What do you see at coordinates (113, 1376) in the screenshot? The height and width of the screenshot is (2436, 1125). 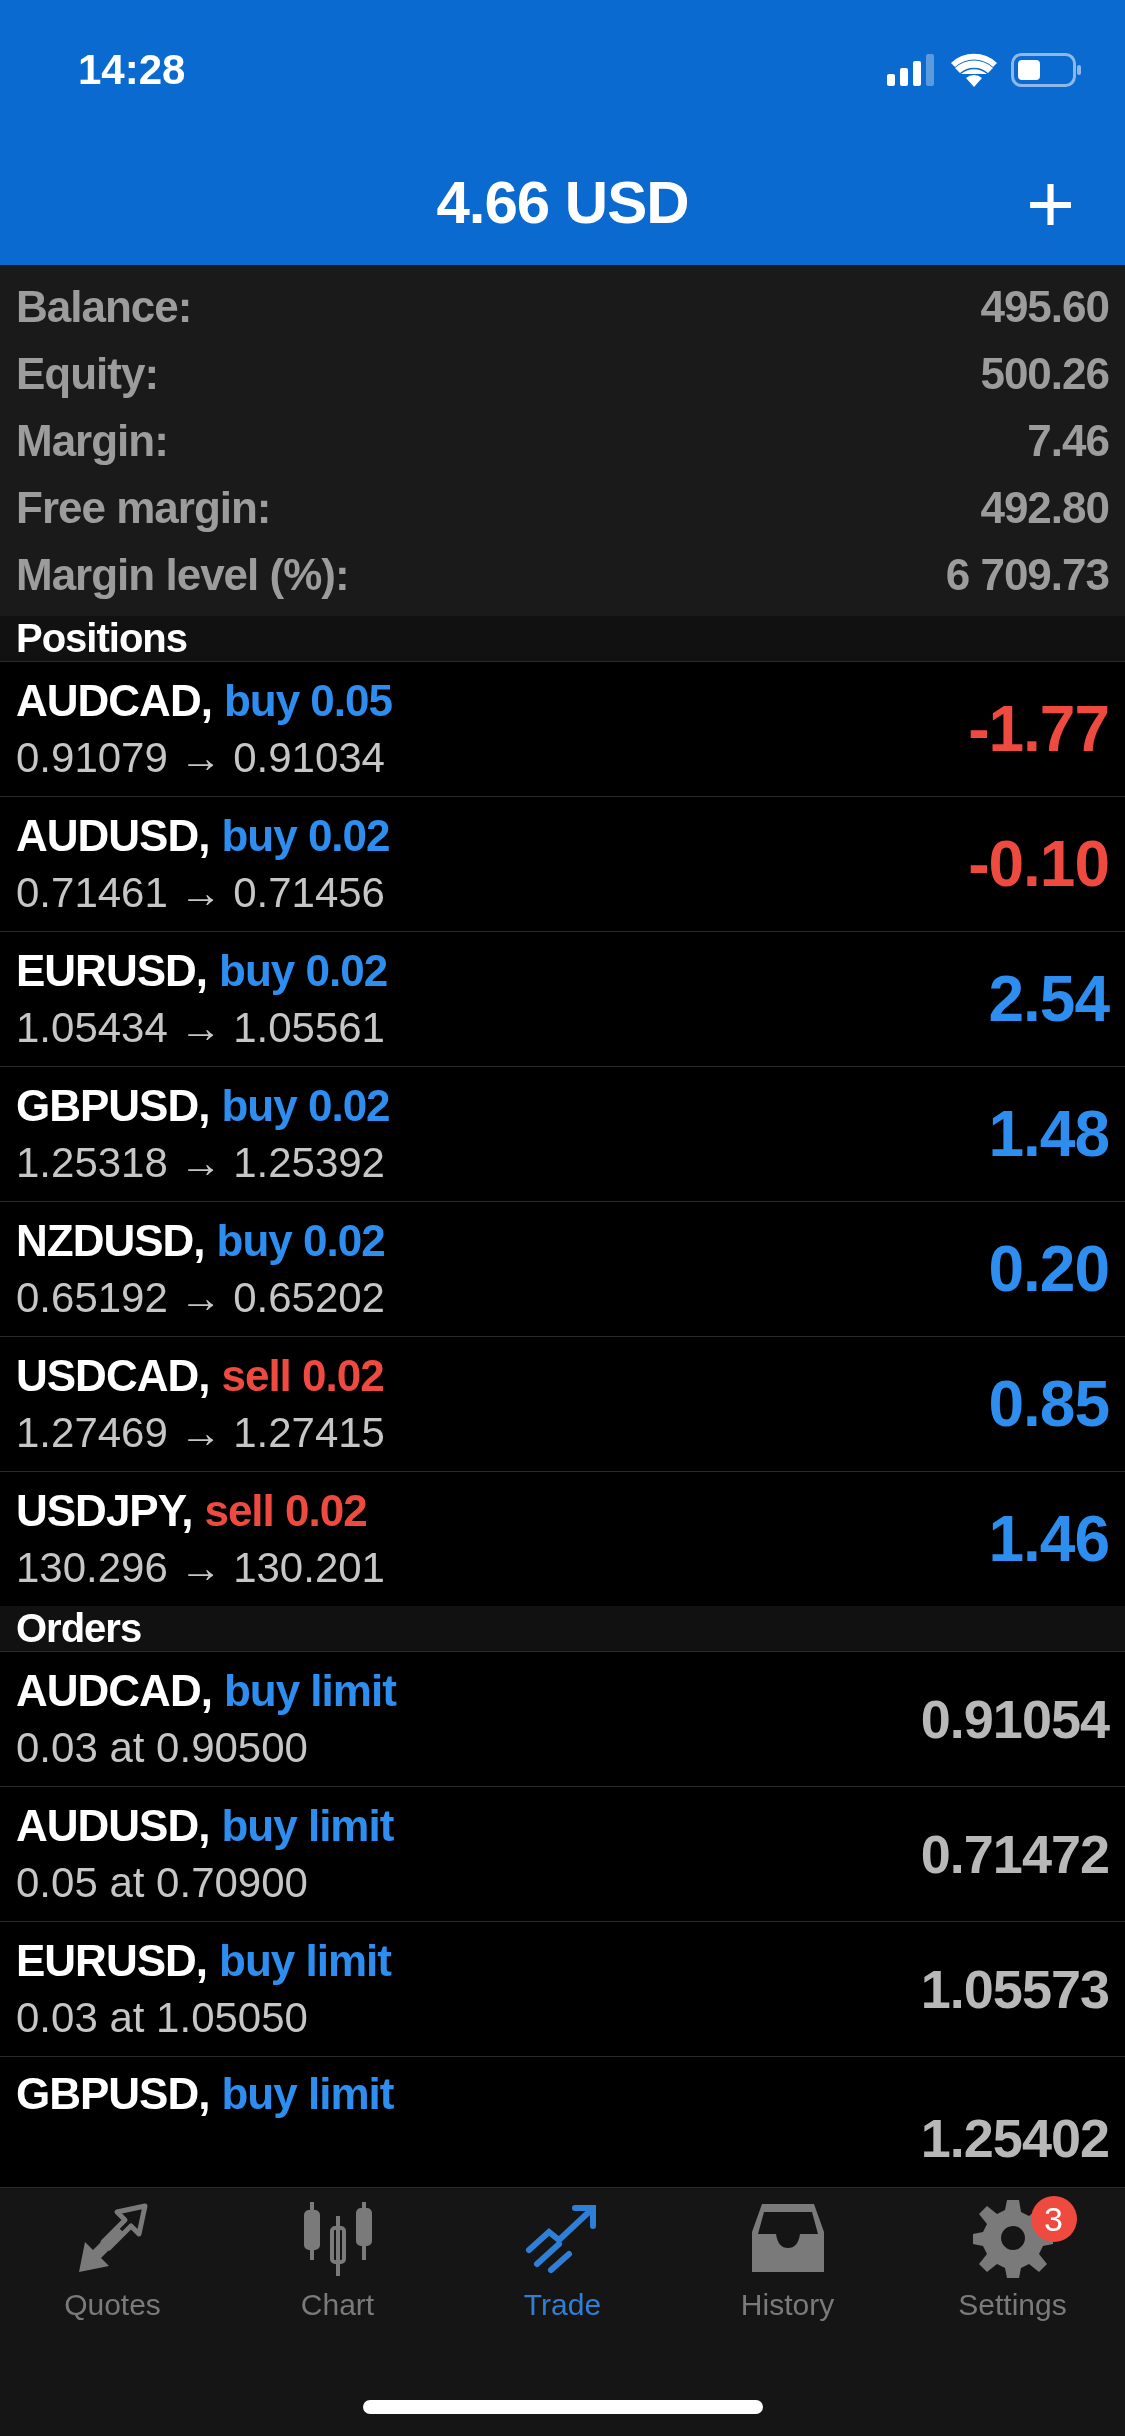 I see `symbol: USDCAD,` at bounding box center [113, 1376].